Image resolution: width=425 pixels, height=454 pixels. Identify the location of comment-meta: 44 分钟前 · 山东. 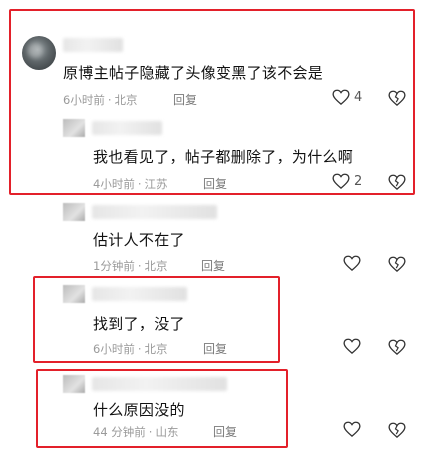
(136, 432).